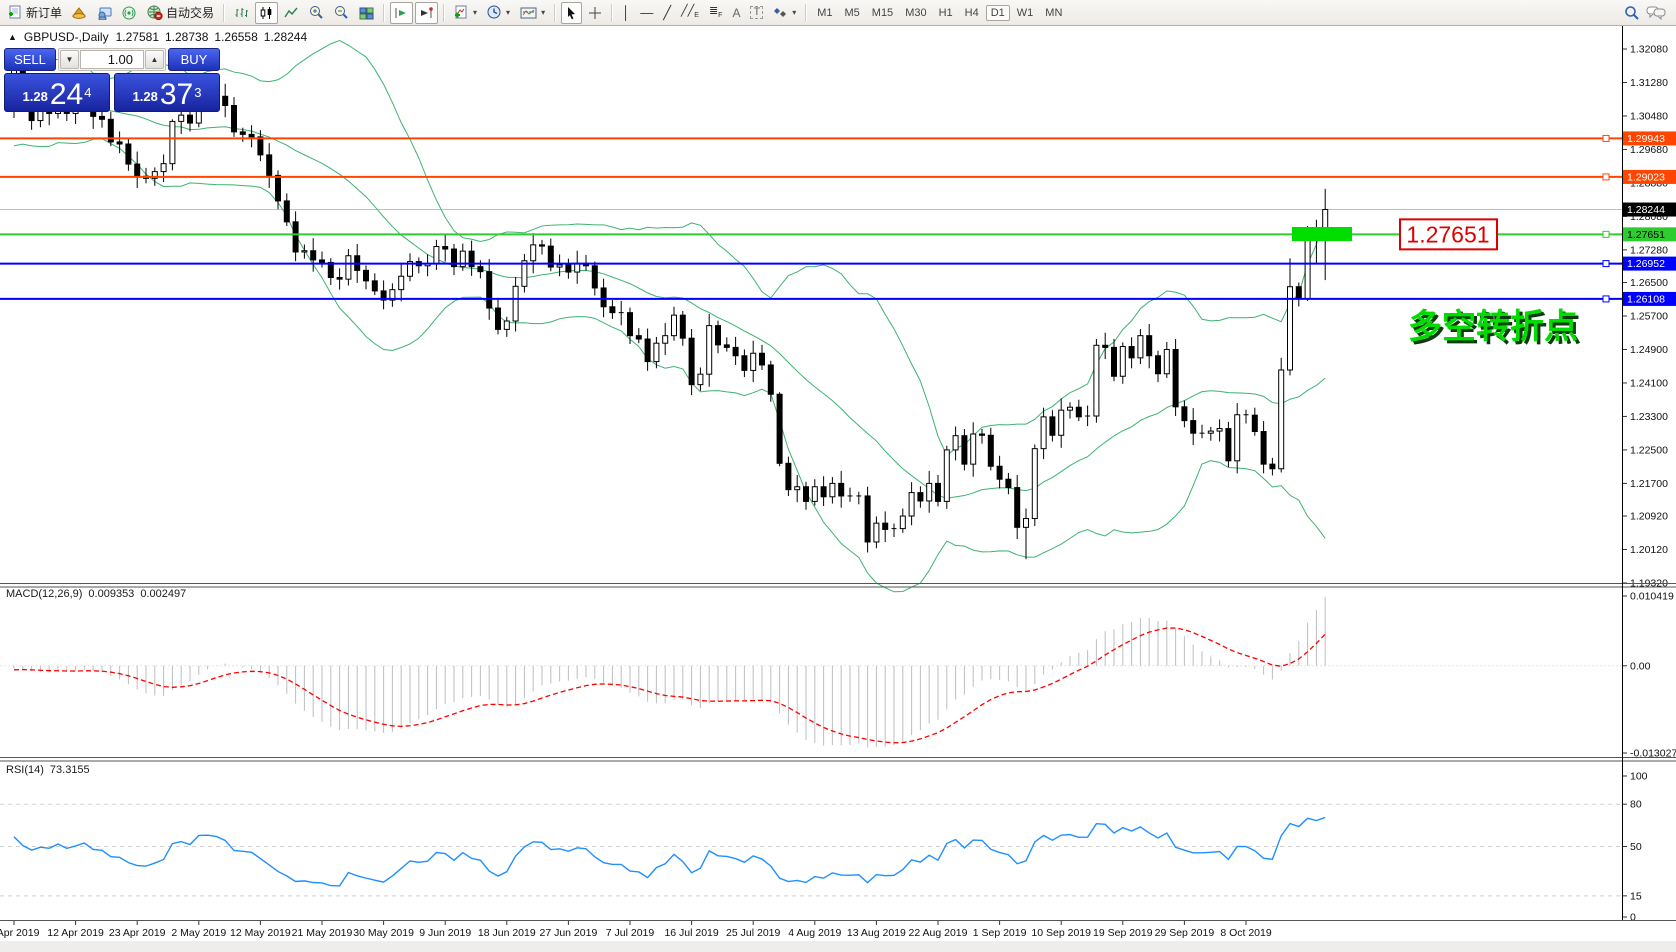  I want to click on search-icon, so click(1632, 13).